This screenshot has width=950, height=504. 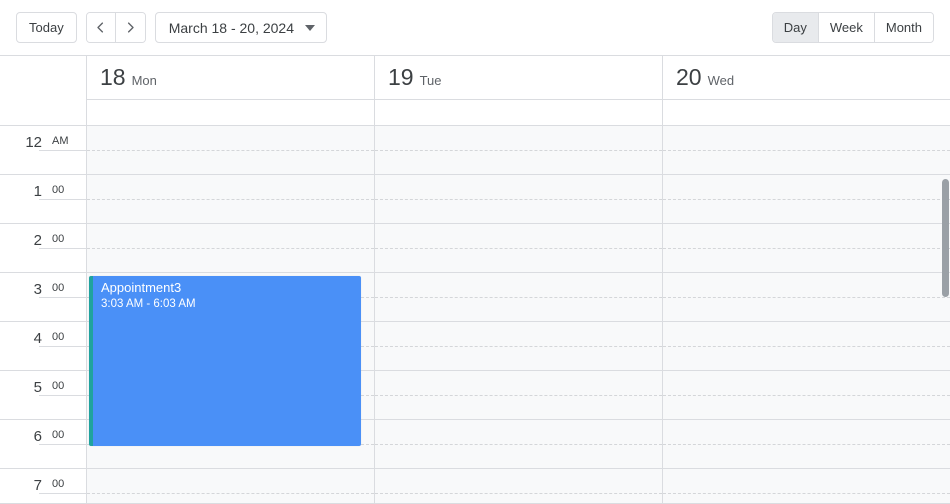 I want to click on time-label-hour: 1, so click(x=37, y=191).